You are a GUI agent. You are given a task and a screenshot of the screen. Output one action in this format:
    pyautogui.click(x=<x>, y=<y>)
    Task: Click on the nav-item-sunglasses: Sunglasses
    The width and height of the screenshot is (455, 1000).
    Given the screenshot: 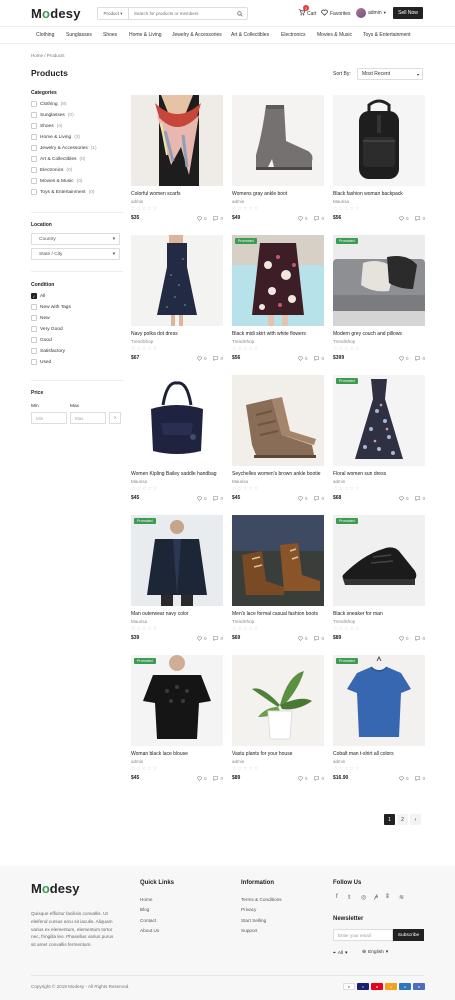 What is the action you would take?
    pyautogui.click(x=79, y=35)
    